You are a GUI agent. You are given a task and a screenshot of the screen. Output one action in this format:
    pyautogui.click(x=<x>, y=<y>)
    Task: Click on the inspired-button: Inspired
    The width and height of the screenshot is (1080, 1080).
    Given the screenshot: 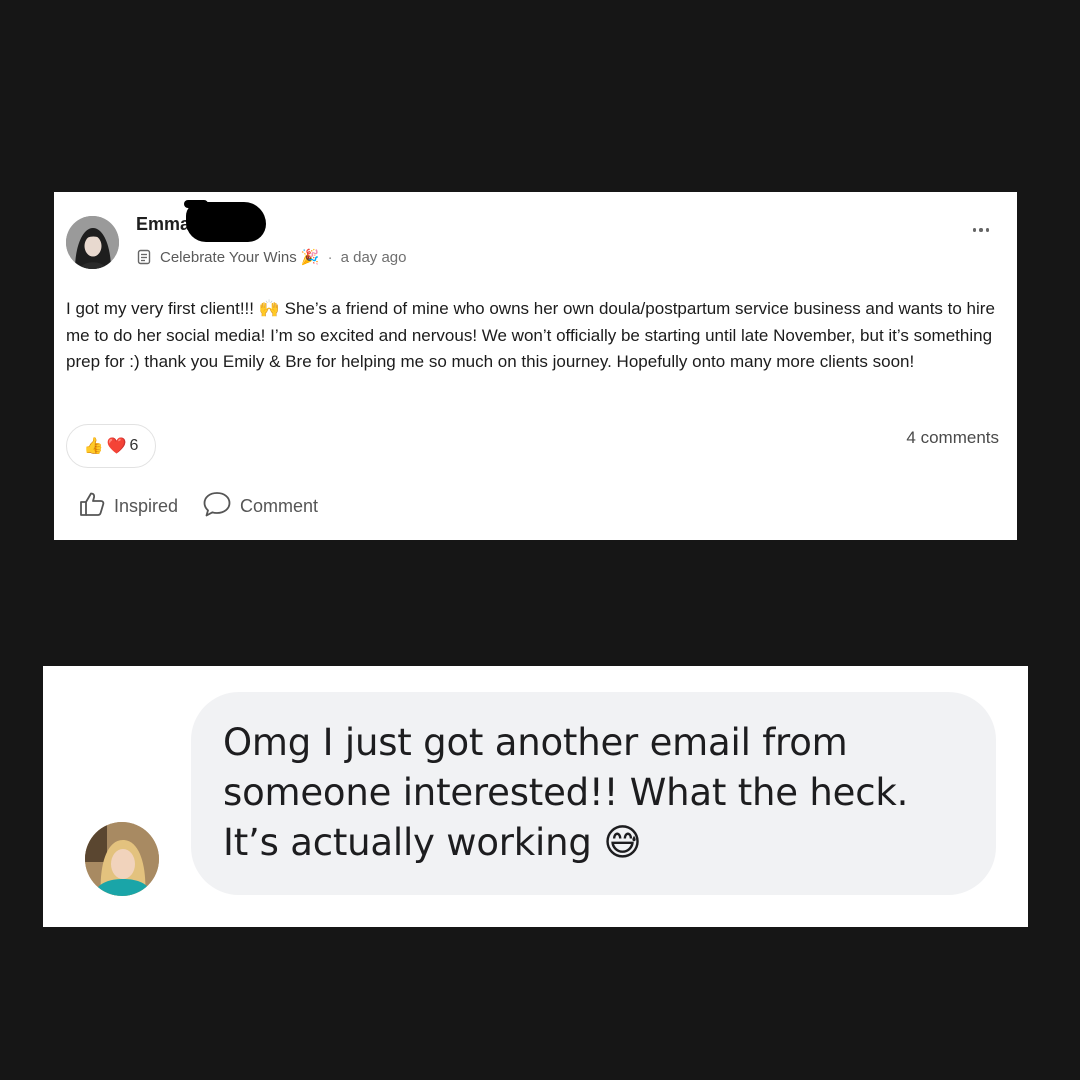 What is the action you would take?
    pyautogui.click(x=128, y=506)
    